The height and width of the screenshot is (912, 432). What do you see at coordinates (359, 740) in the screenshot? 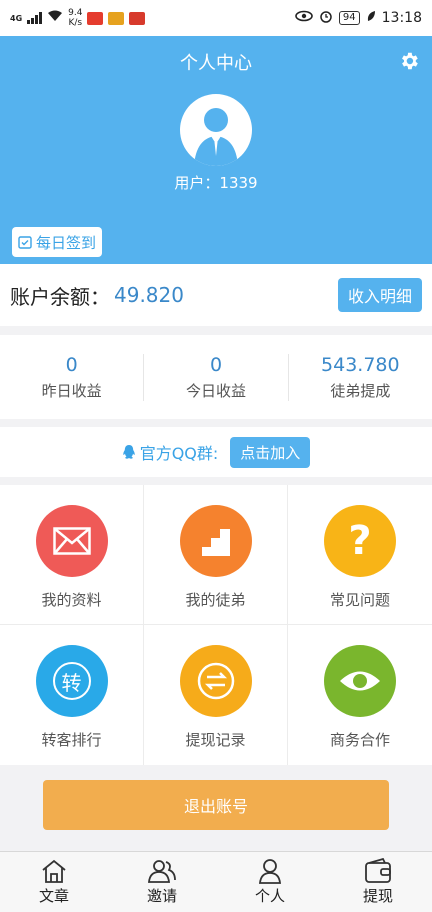
I see `grid-item-label: 商务合作` at bounding box center [359, 740].